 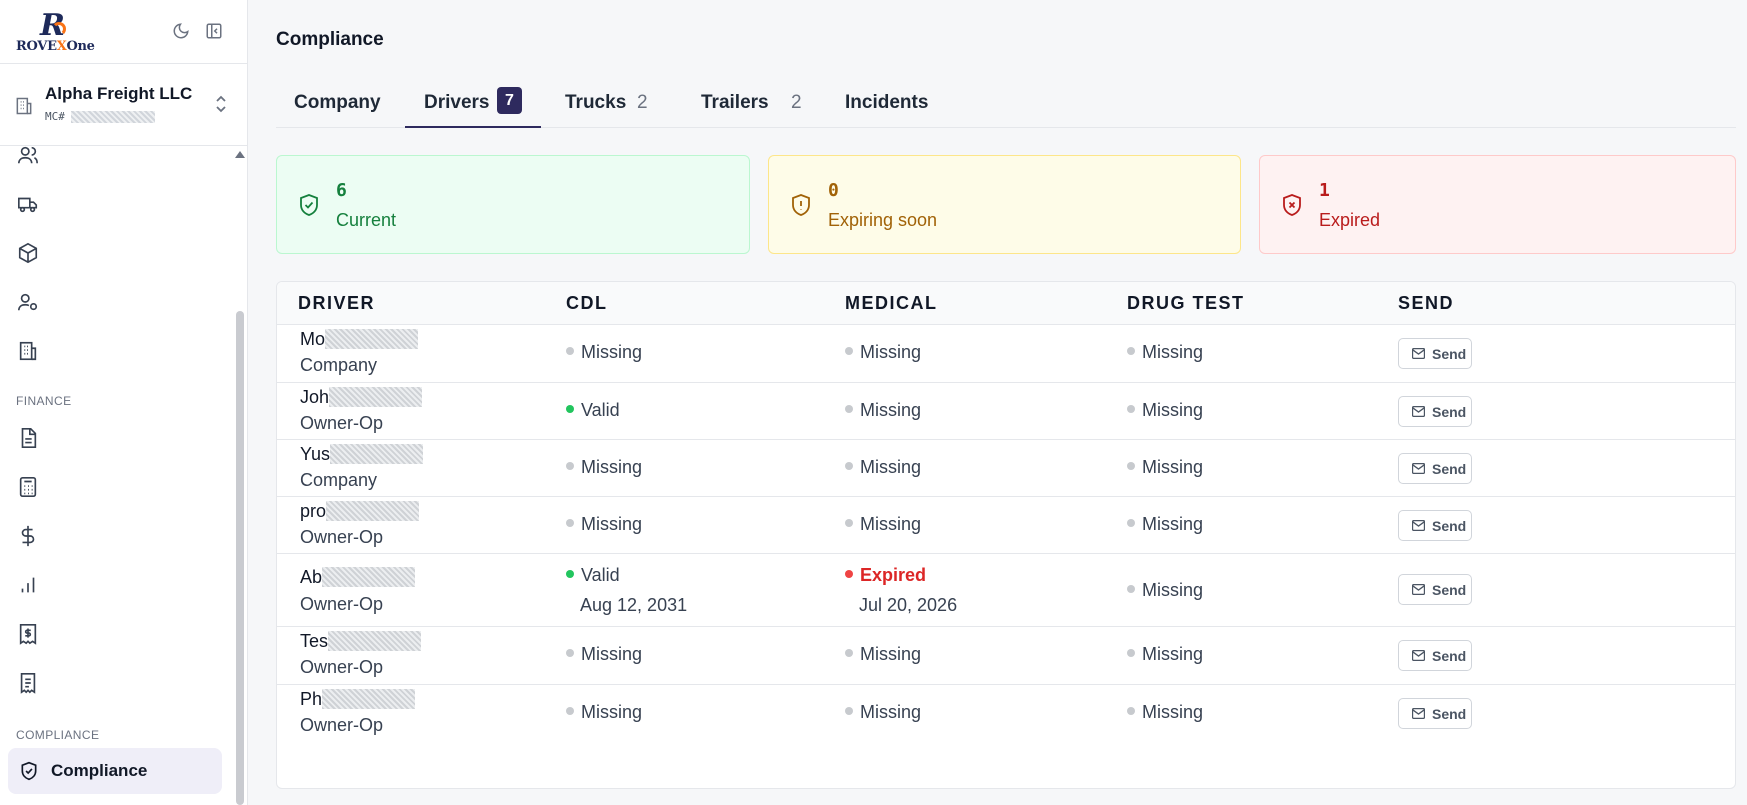 I want to click on driver-name: Mo, so click(x=359, y=339).